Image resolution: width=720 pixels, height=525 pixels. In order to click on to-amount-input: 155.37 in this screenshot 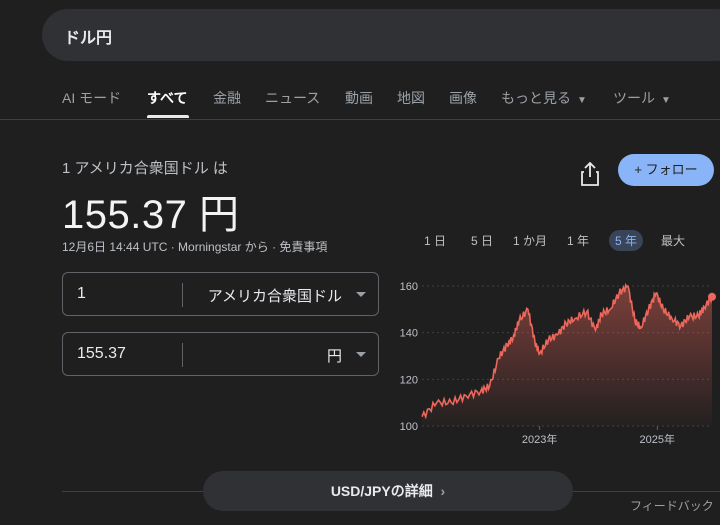, I will do `click(101, 354)`.